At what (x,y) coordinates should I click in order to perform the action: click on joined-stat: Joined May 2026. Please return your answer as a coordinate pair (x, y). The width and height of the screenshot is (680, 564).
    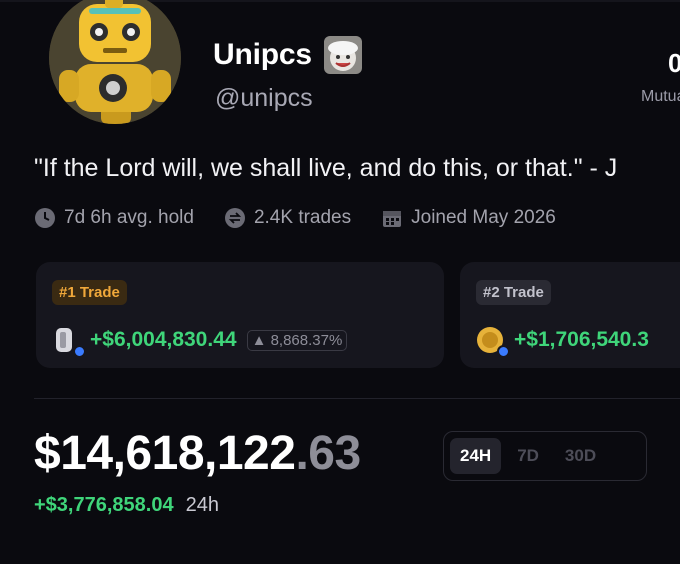
    Looking at the image, I should click on (468, 218).